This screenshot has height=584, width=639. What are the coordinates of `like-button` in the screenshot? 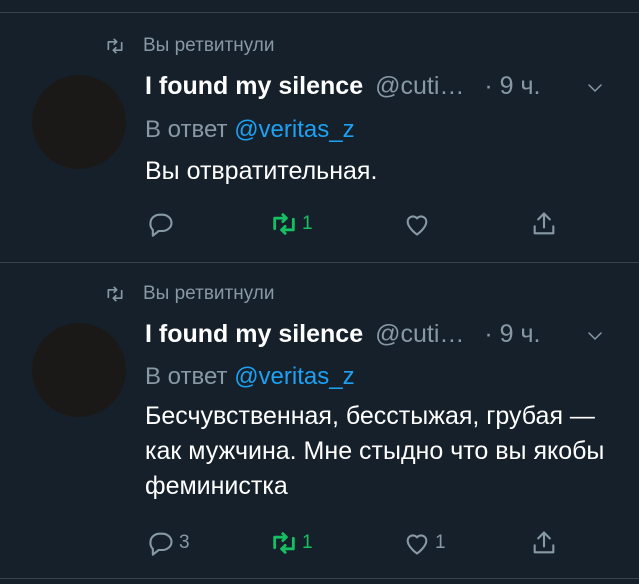 It's located at (419, 224).